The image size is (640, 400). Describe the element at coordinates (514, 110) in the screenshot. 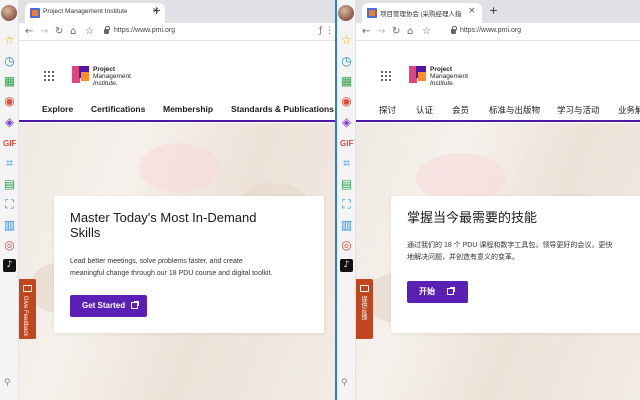

I see `nav-standards: 标准与出版物` at that location.